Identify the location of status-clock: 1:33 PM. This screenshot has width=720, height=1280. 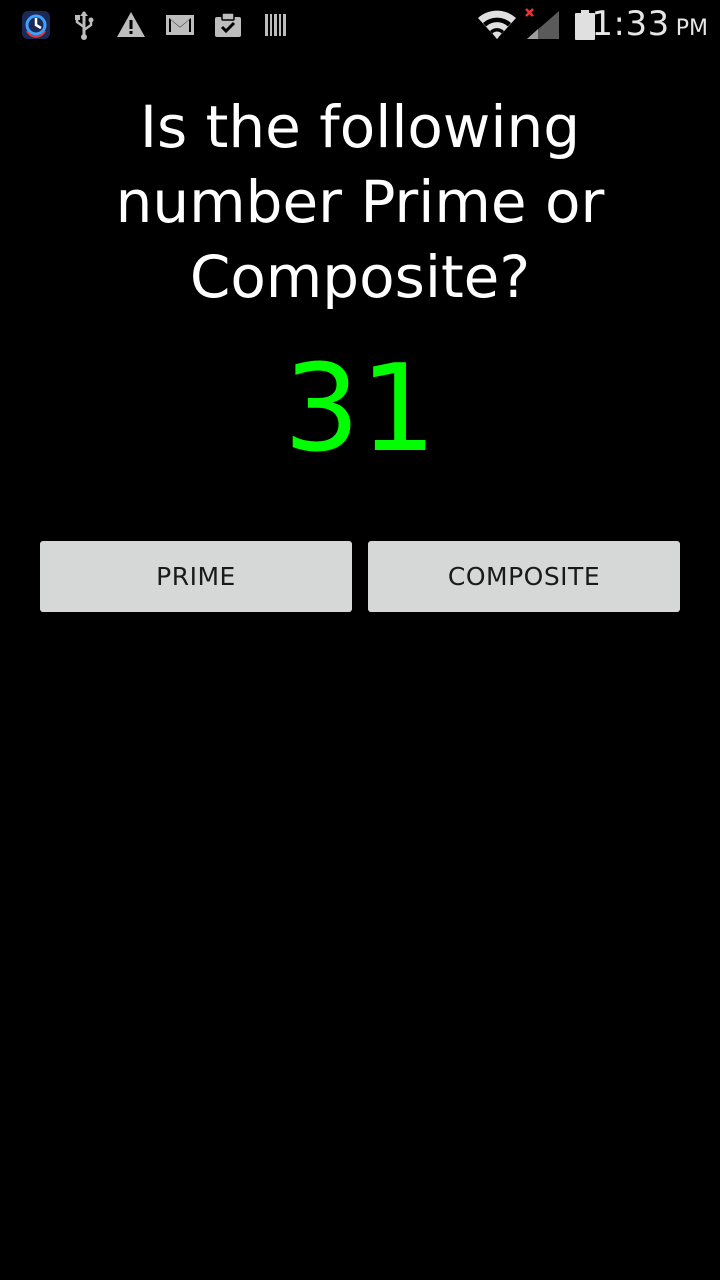
(649, 25).